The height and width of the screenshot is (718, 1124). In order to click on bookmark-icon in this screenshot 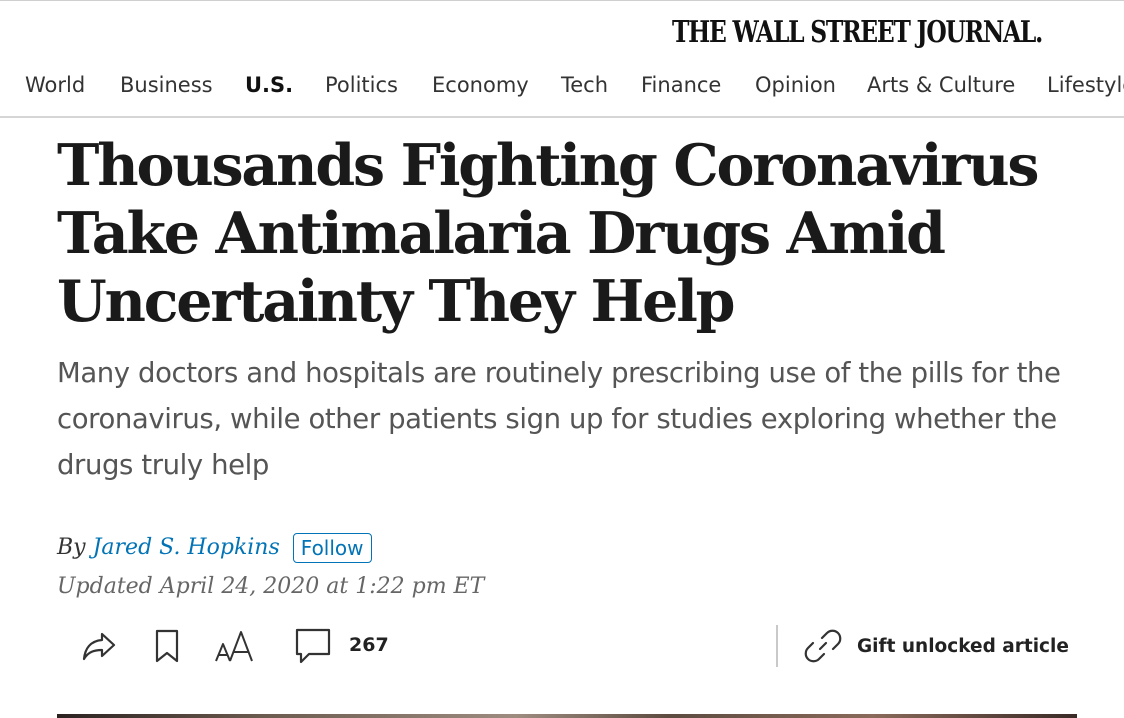, I will do `click(167, 646)`.